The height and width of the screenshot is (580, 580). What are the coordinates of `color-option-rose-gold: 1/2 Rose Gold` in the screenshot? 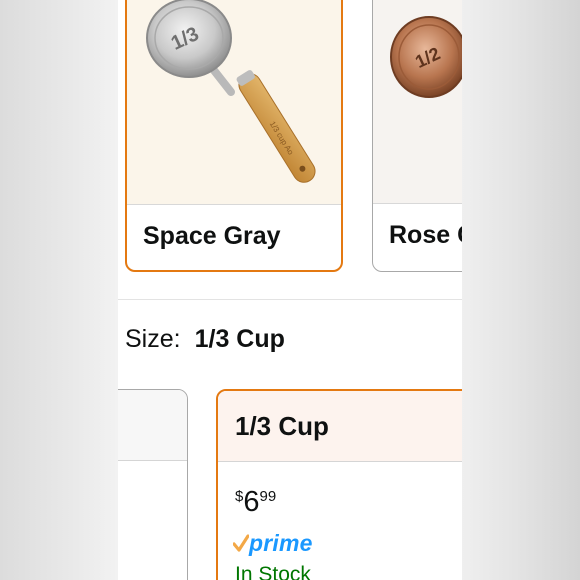 It's located at (417, 136).